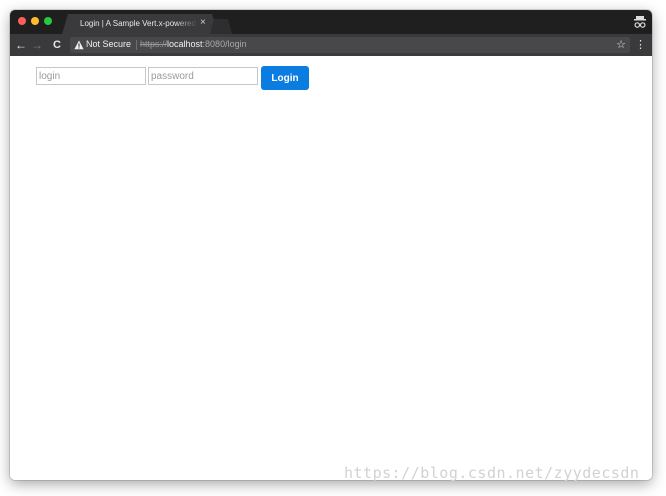 The width and height of the screenshot is (666, 496). Describe the element at coordinates (136, 45) in the screenshot. I see `address-bar-divider` at that location.